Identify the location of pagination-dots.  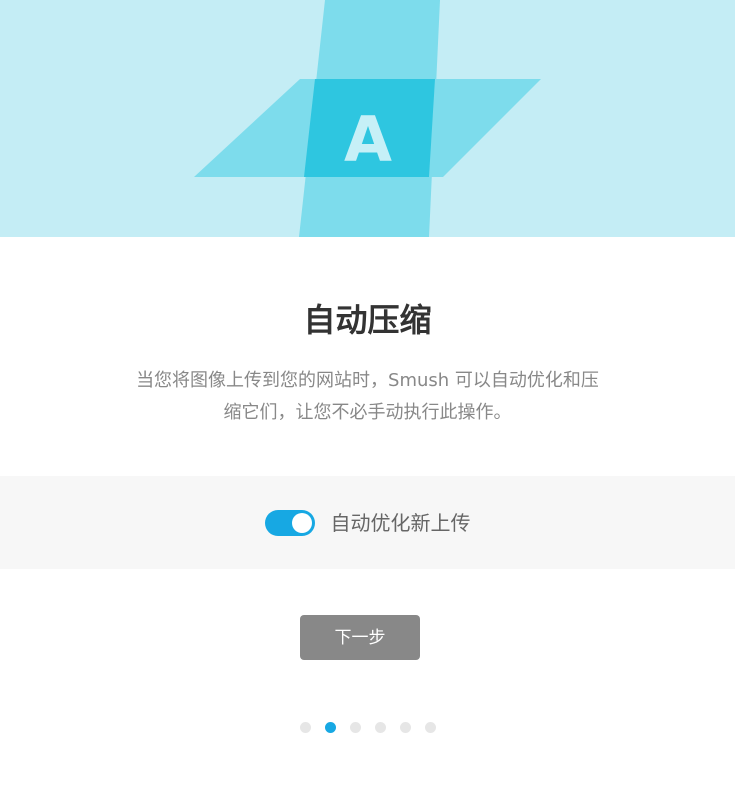
(367, 727).